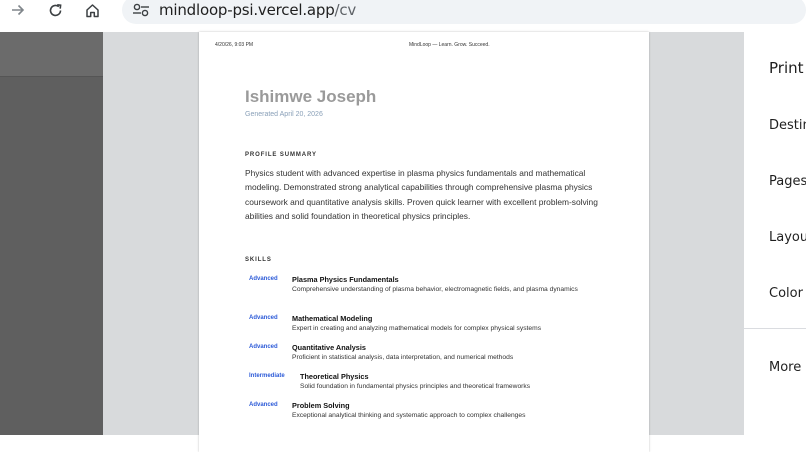 The height and width of the screenshot is (452, 806). Describe the element at coordinates (284, 114) in the screenshot. I see `cv-generated-date: Generated April 20, 2026` at that location.